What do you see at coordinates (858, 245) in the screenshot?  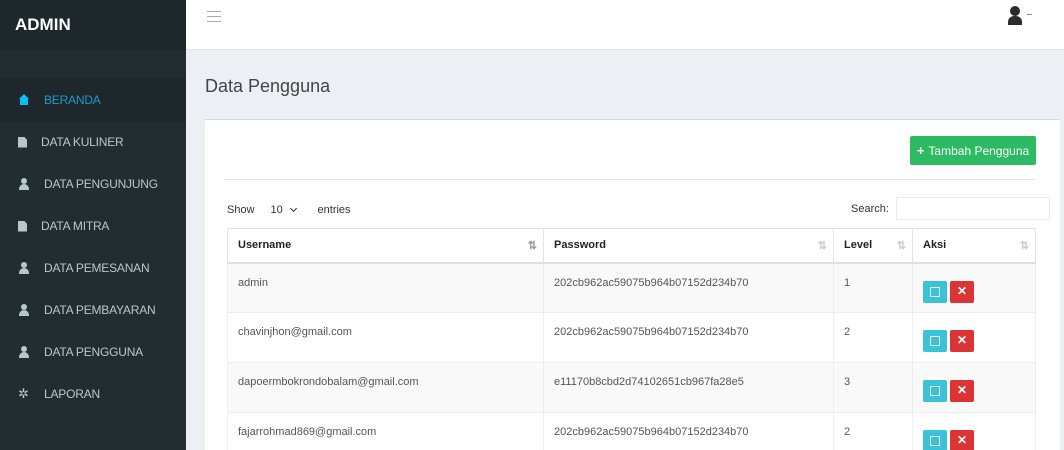 I see `header-label: Level` at bounding box center [858, 245].